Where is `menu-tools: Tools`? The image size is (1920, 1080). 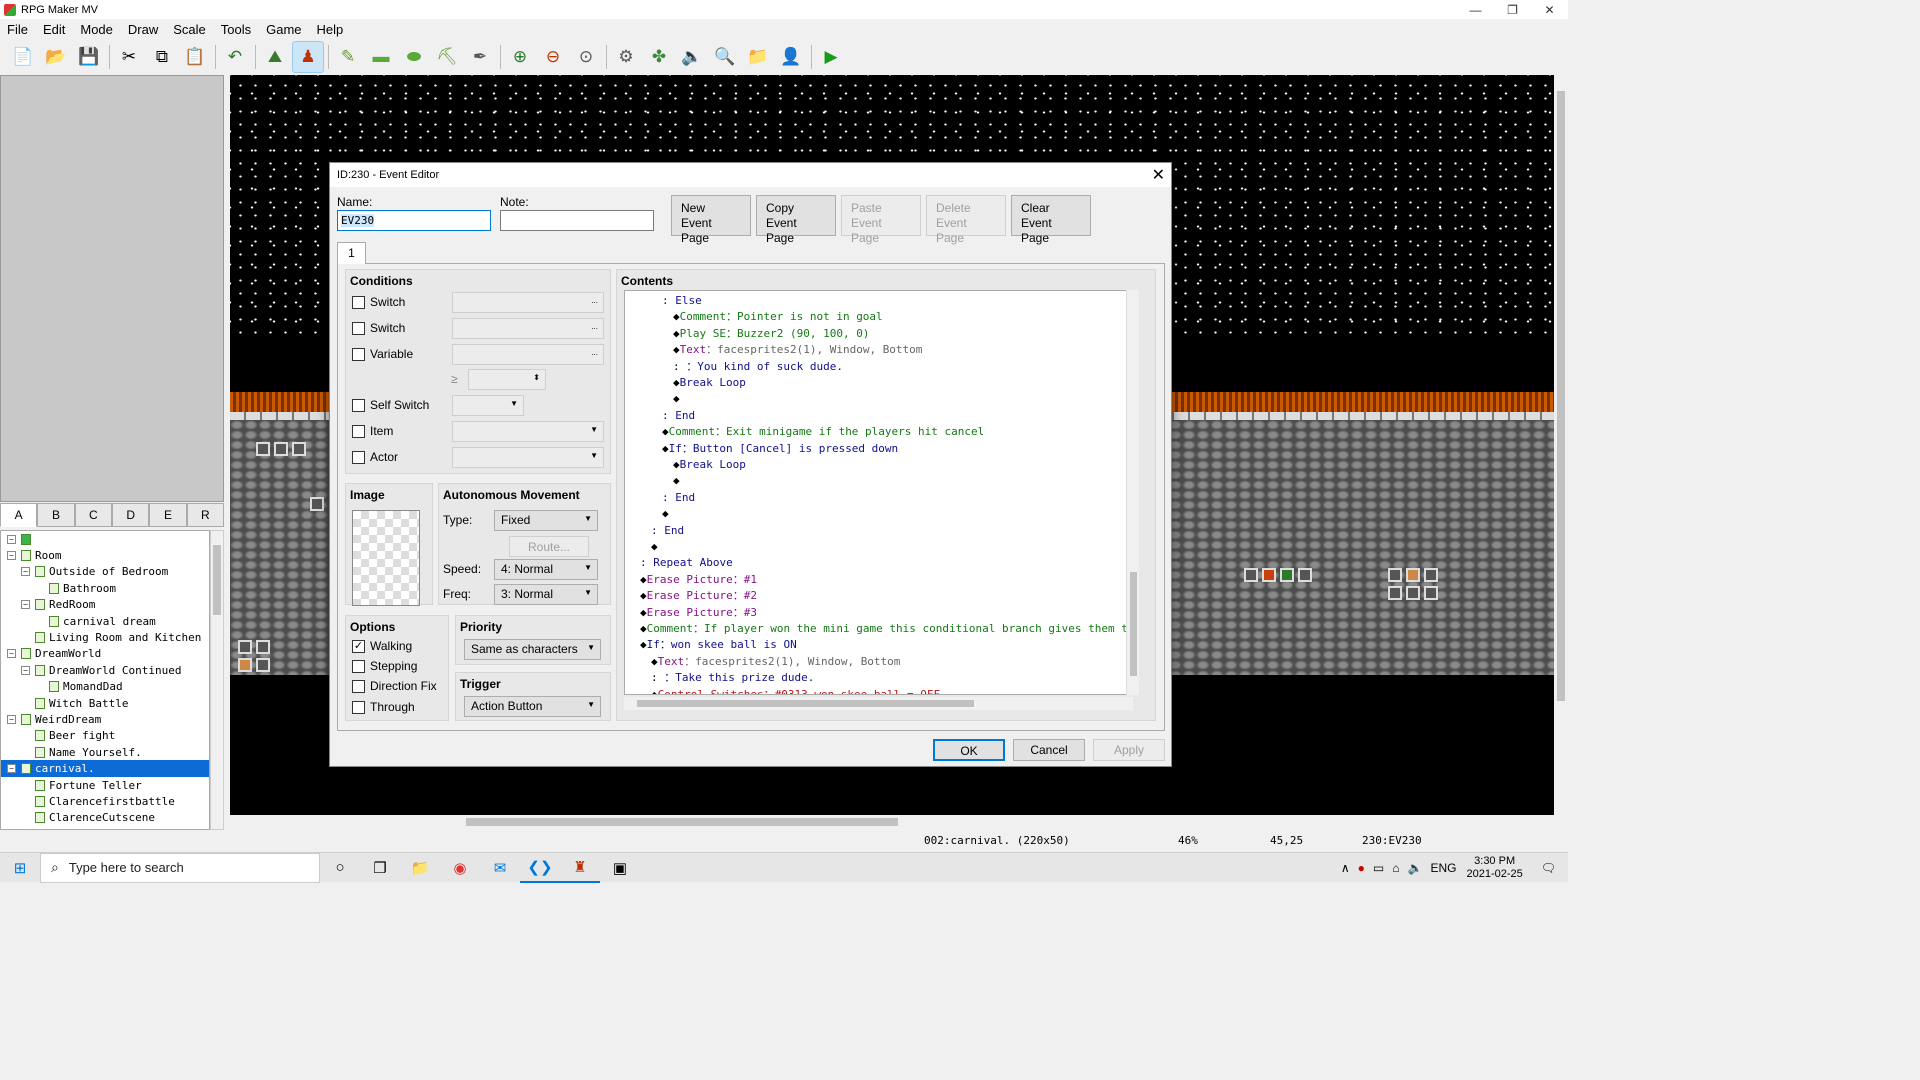 menu-tools: Tools is located at coordinates (236, 29).